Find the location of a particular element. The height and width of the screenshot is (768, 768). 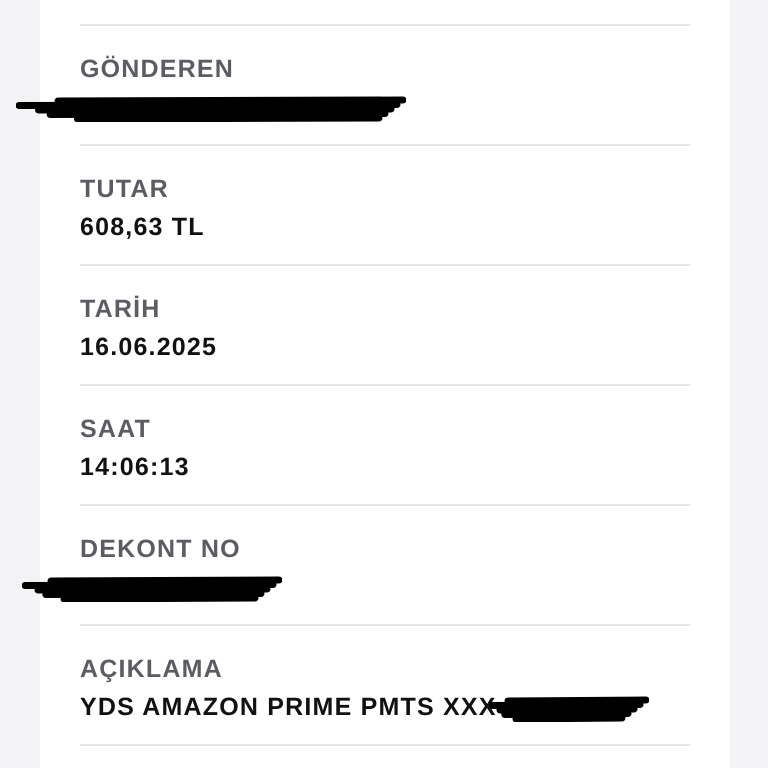

field-label: GÖNDEREN is located at coordinates (157, 69).